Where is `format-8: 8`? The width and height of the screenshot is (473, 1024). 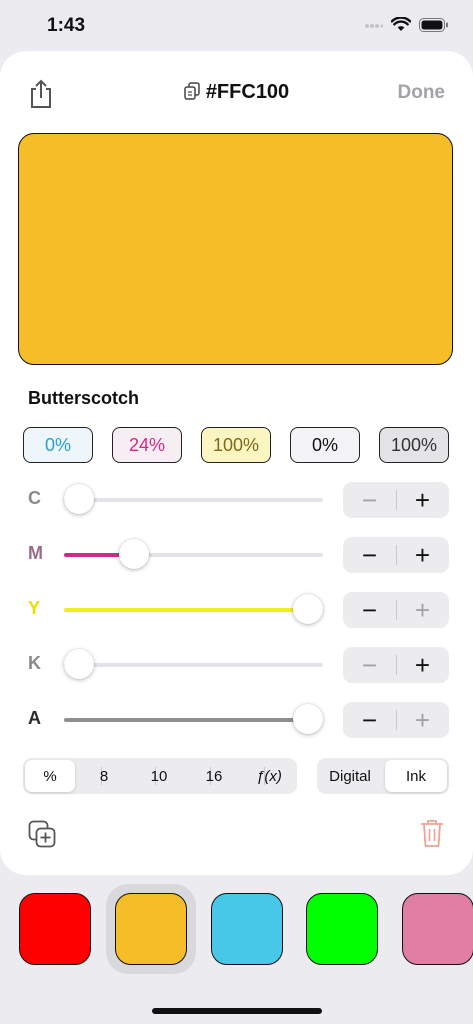 format-8: 8 is located at coordinates (104, 776).